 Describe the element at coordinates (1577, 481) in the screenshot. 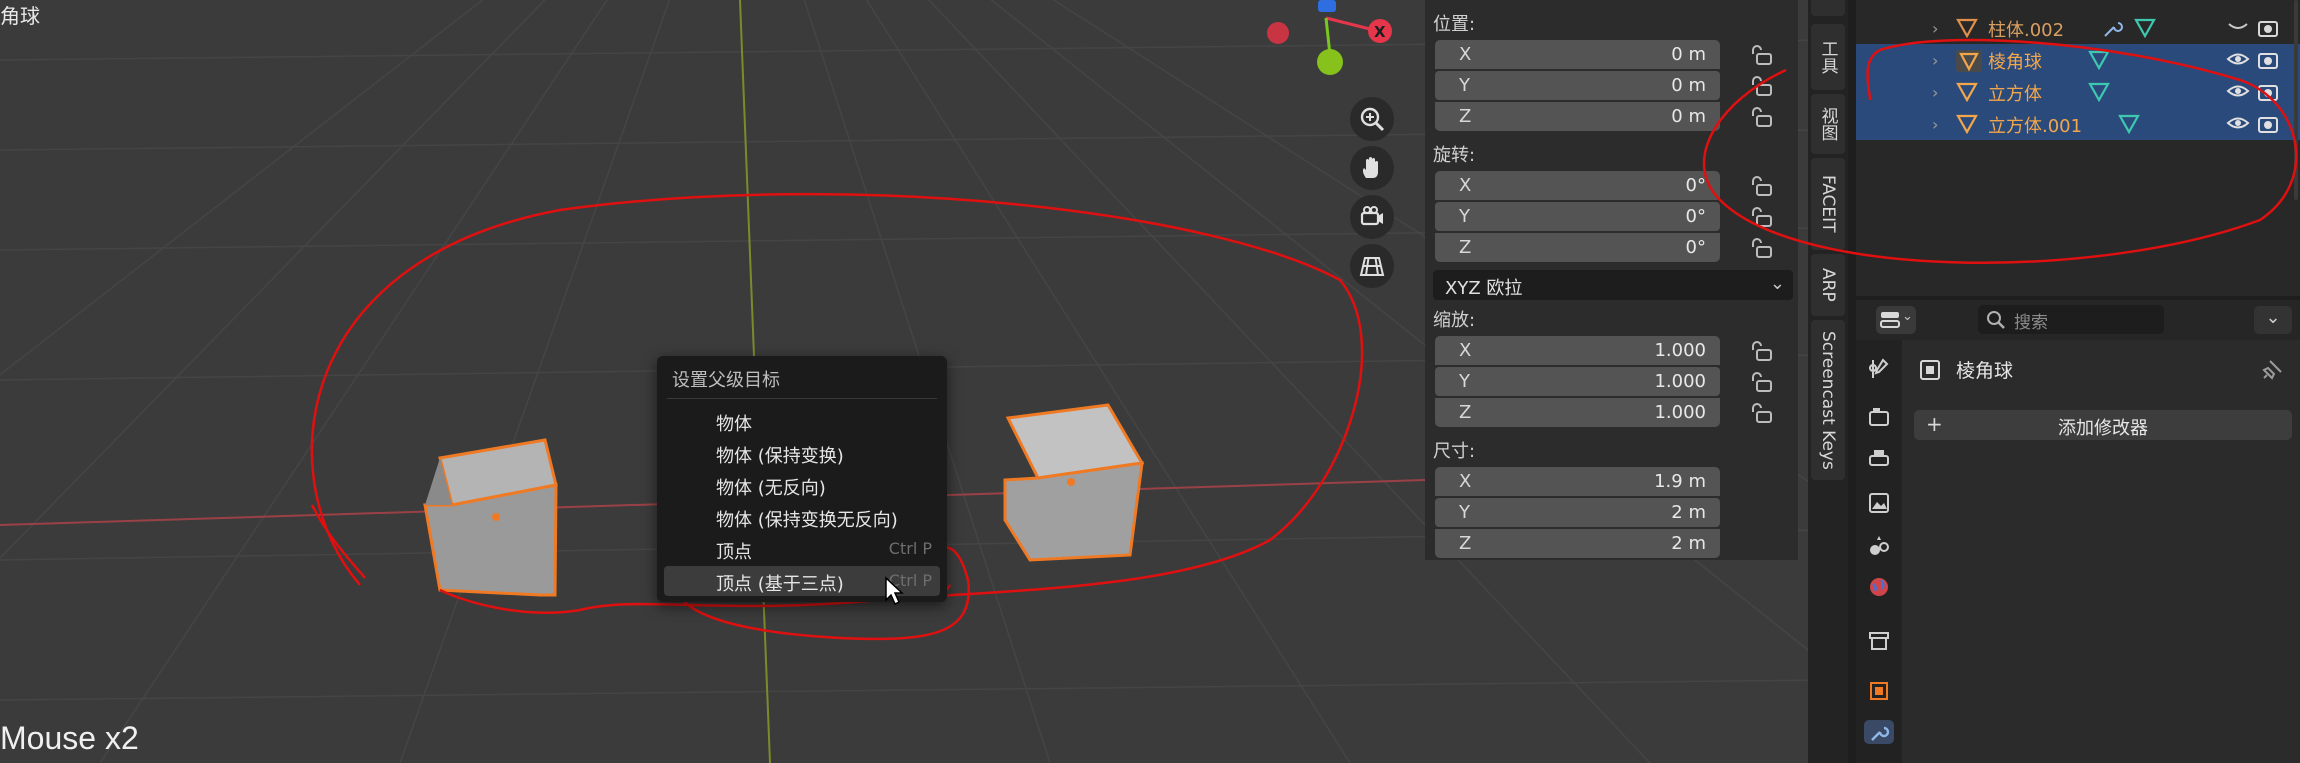

I see `dimensions-x-field: X 1.9 m` at that location.